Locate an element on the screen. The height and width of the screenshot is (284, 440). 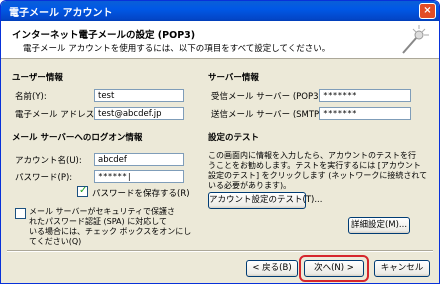
description-line: 設定のテスト] をクリックします (ネットワークに接続されて is located at coordinates (318, 175).